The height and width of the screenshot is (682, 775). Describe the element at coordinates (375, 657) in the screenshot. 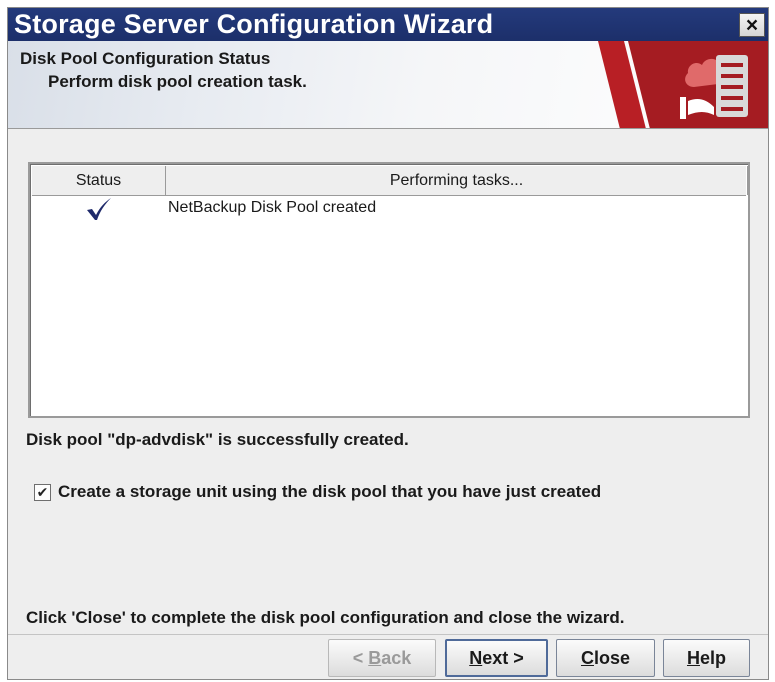

I see `back-button-mnemonic: B` at that location.